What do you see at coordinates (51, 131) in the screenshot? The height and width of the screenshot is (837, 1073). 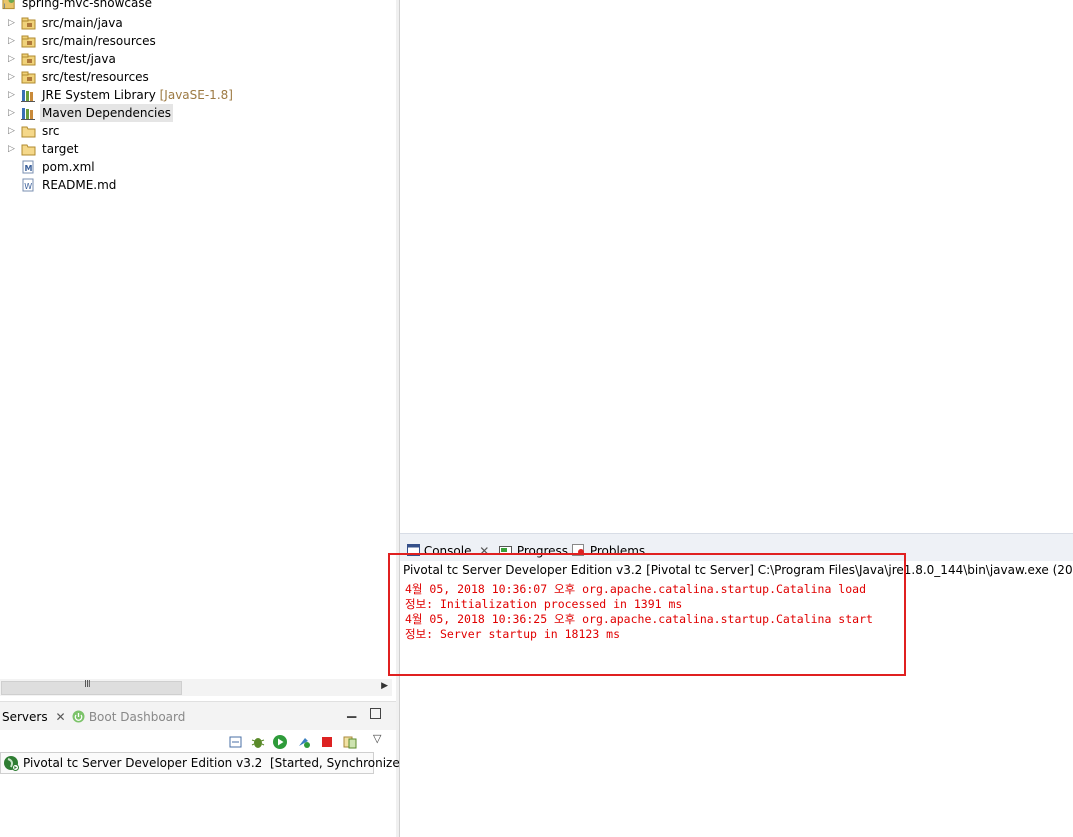 I see `tree-item-label: src` at bounding box center [51, 131].